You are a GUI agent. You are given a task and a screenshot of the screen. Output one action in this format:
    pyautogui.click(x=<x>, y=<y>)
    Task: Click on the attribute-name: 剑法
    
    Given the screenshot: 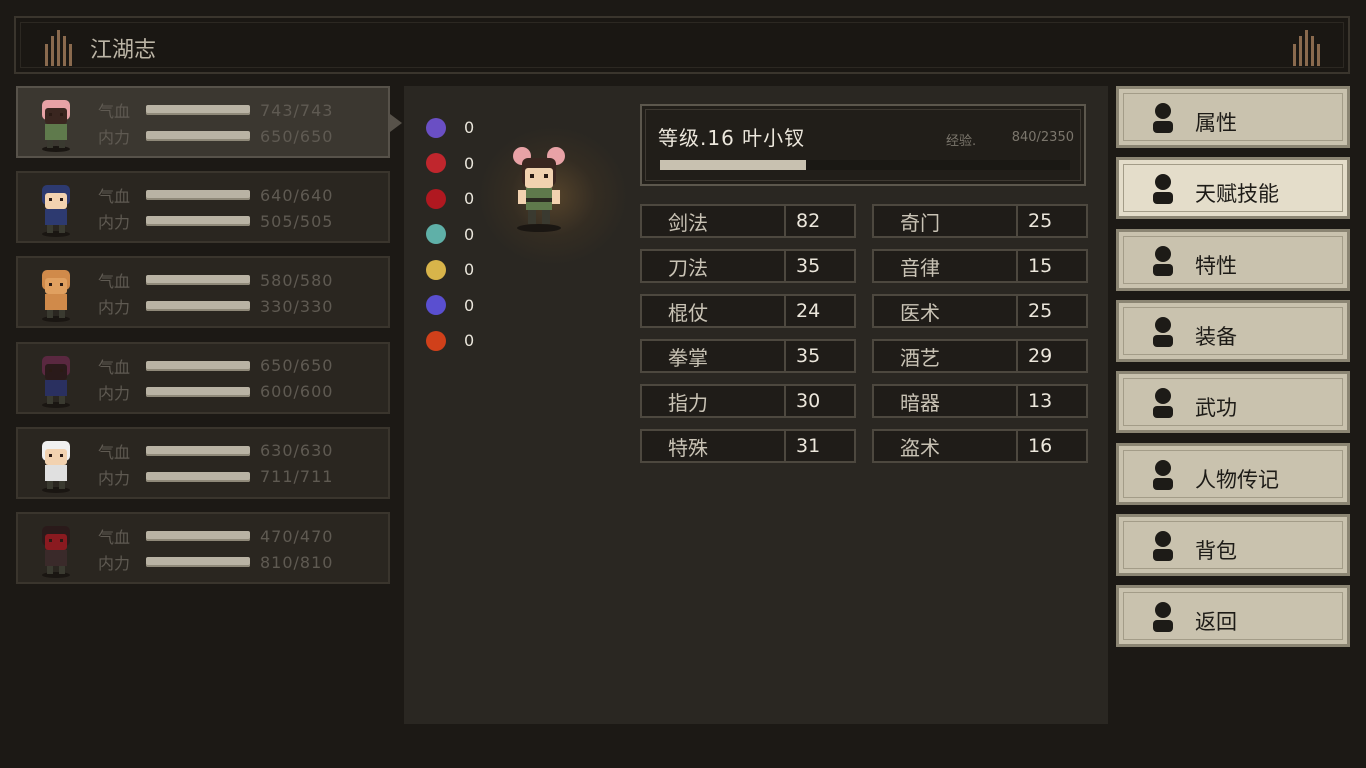 What is the action you would take?
    pyautogui.click(x=714, y=221)
    